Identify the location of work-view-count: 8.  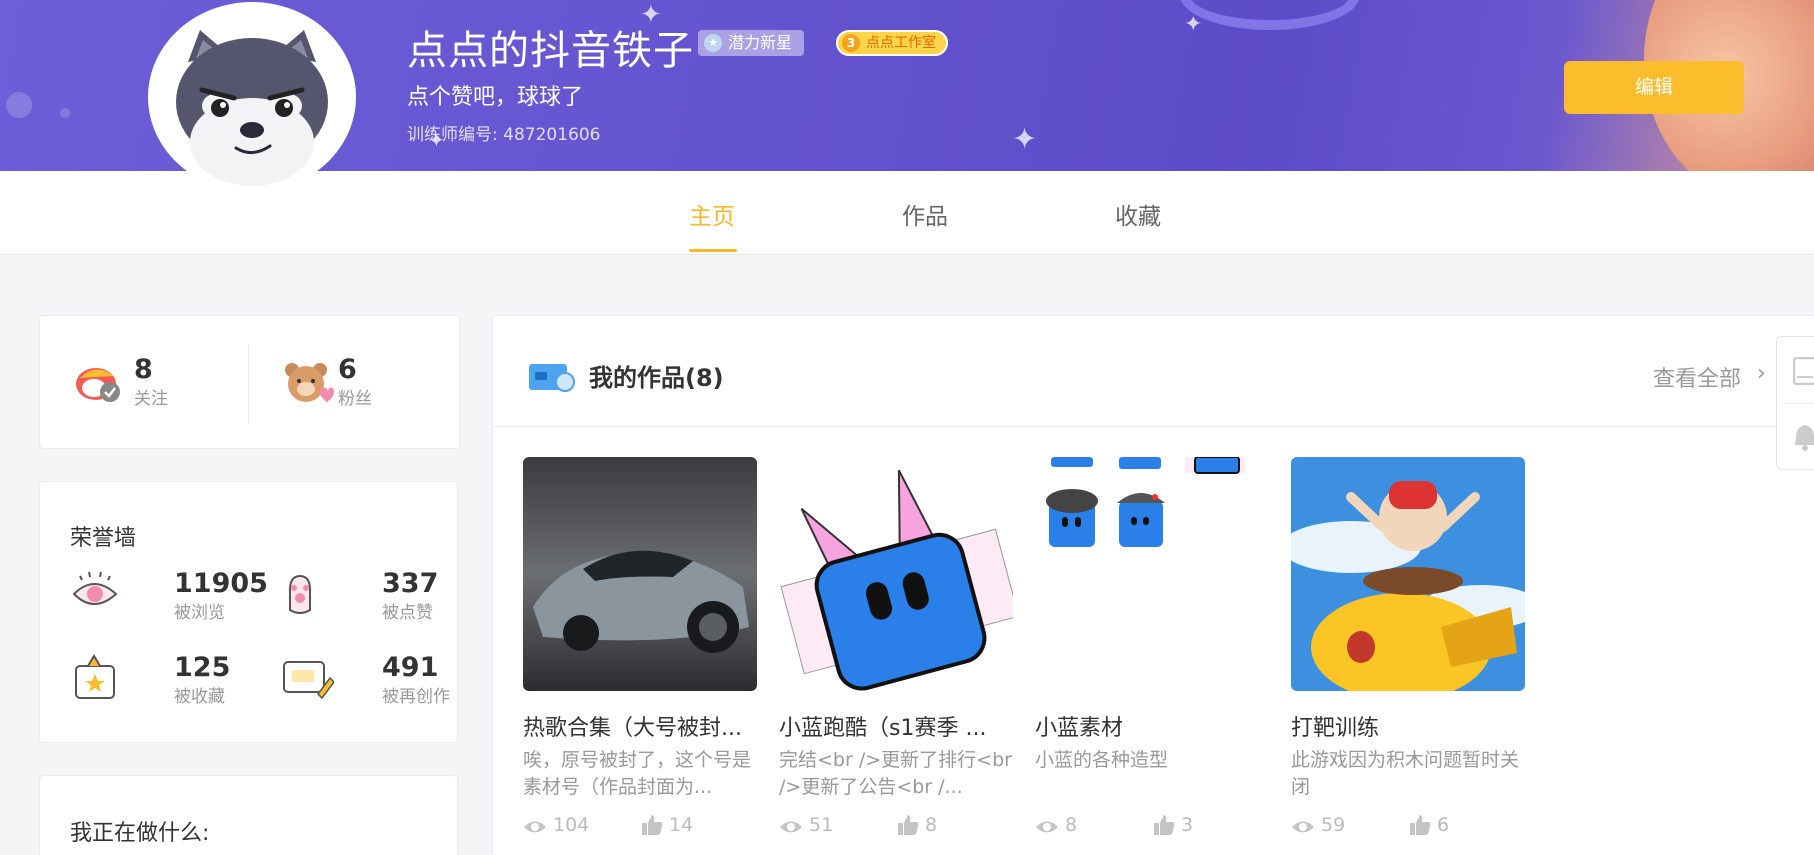
(1071, 825).